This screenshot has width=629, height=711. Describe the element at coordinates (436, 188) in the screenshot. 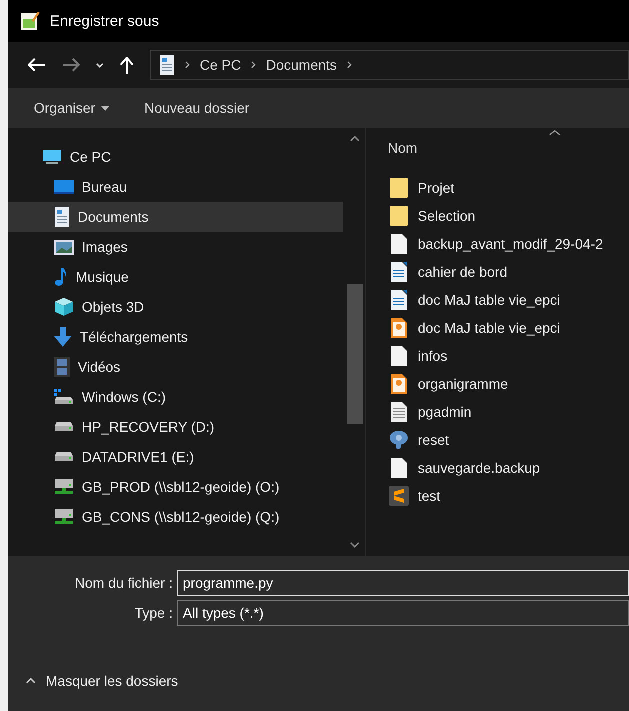

I see `file-name: Projet` at that location.